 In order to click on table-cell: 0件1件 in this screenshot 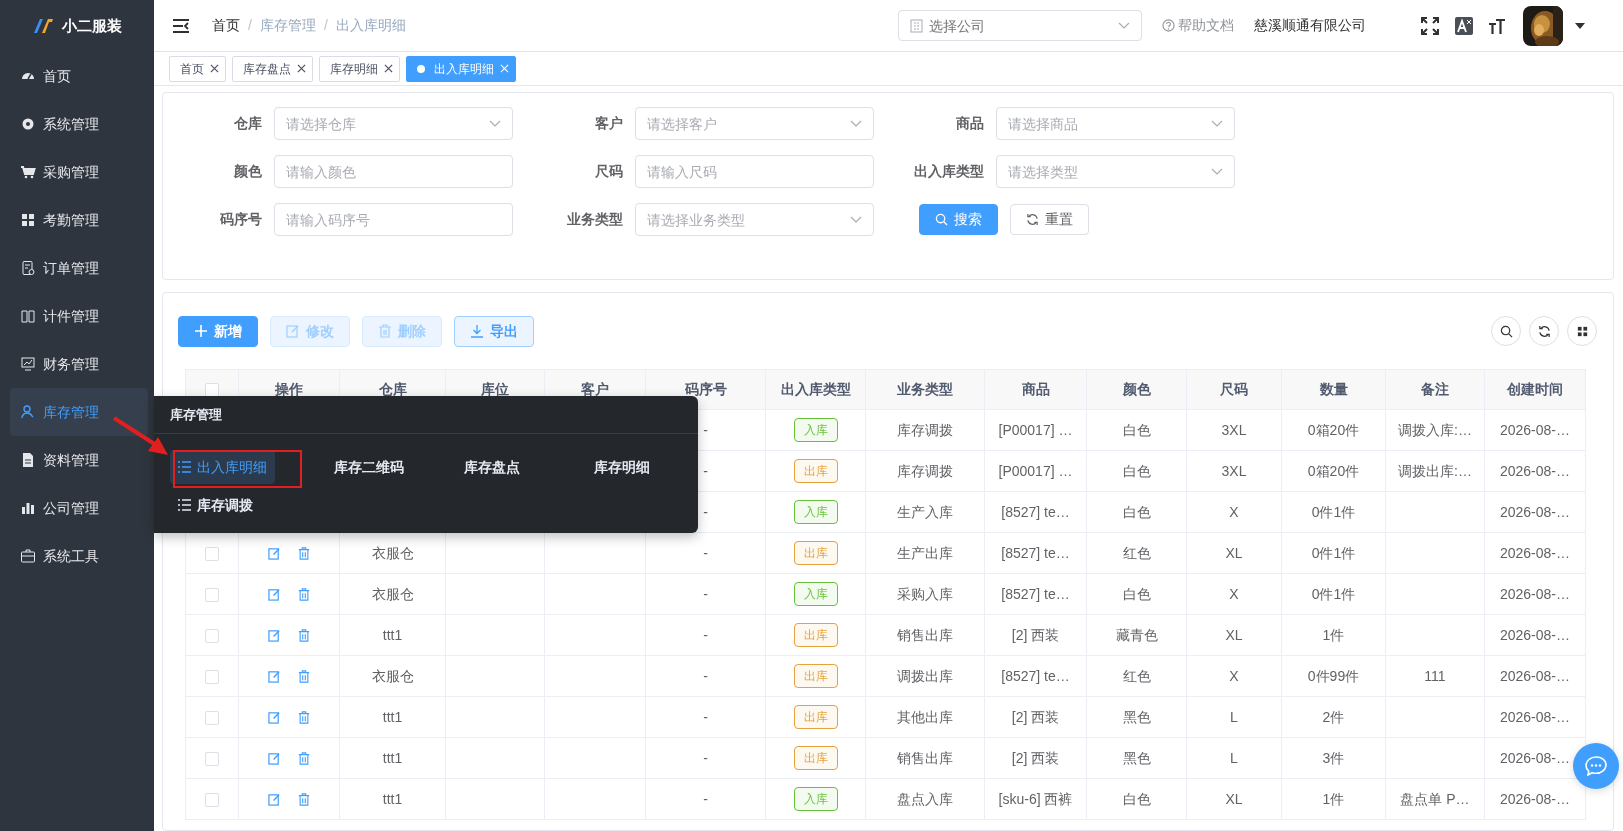, I will do `click(1333, 511)`.